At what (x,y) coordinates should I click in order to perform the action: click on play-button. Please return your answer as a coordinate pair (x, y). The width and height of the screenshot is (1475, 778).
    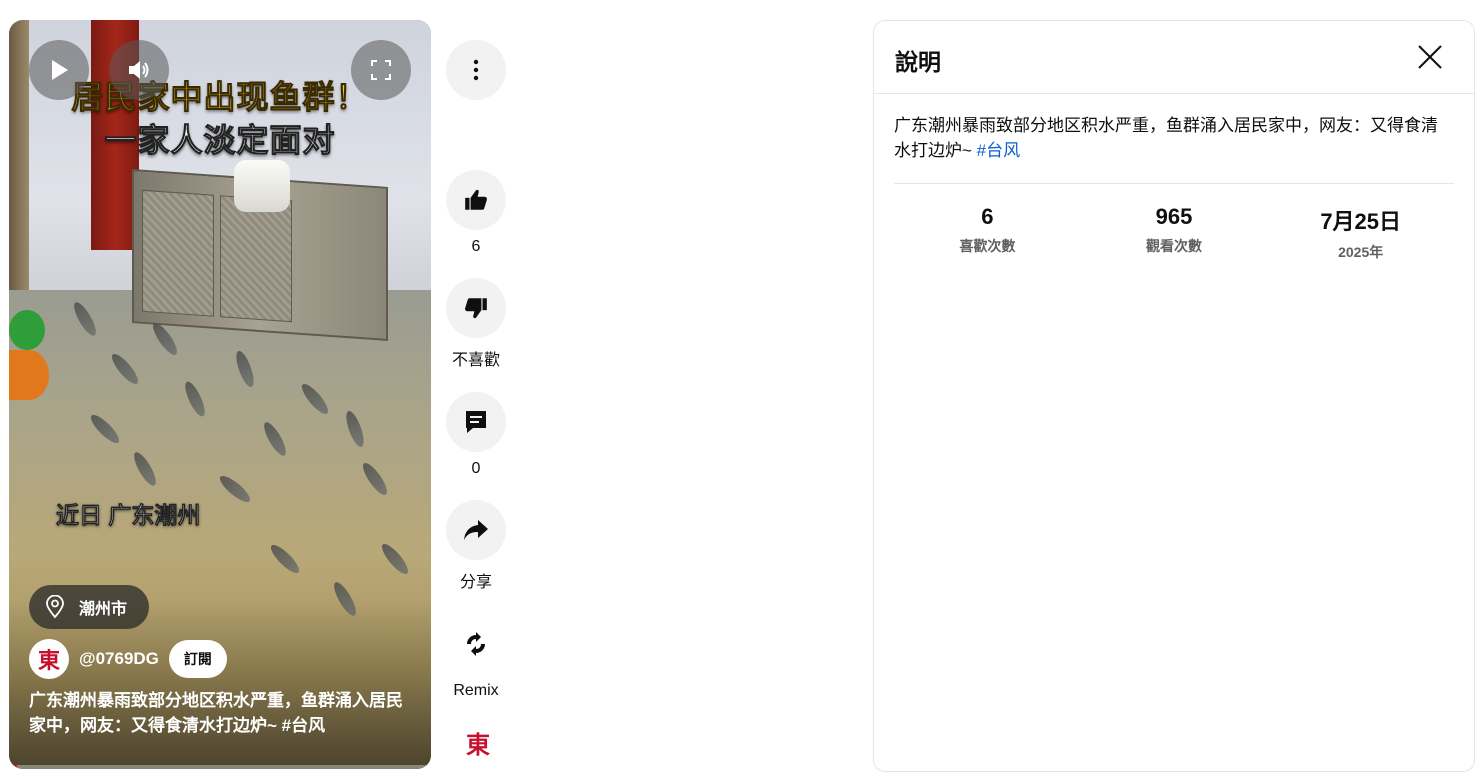
    Looking at the image, I should click on (59, 70).